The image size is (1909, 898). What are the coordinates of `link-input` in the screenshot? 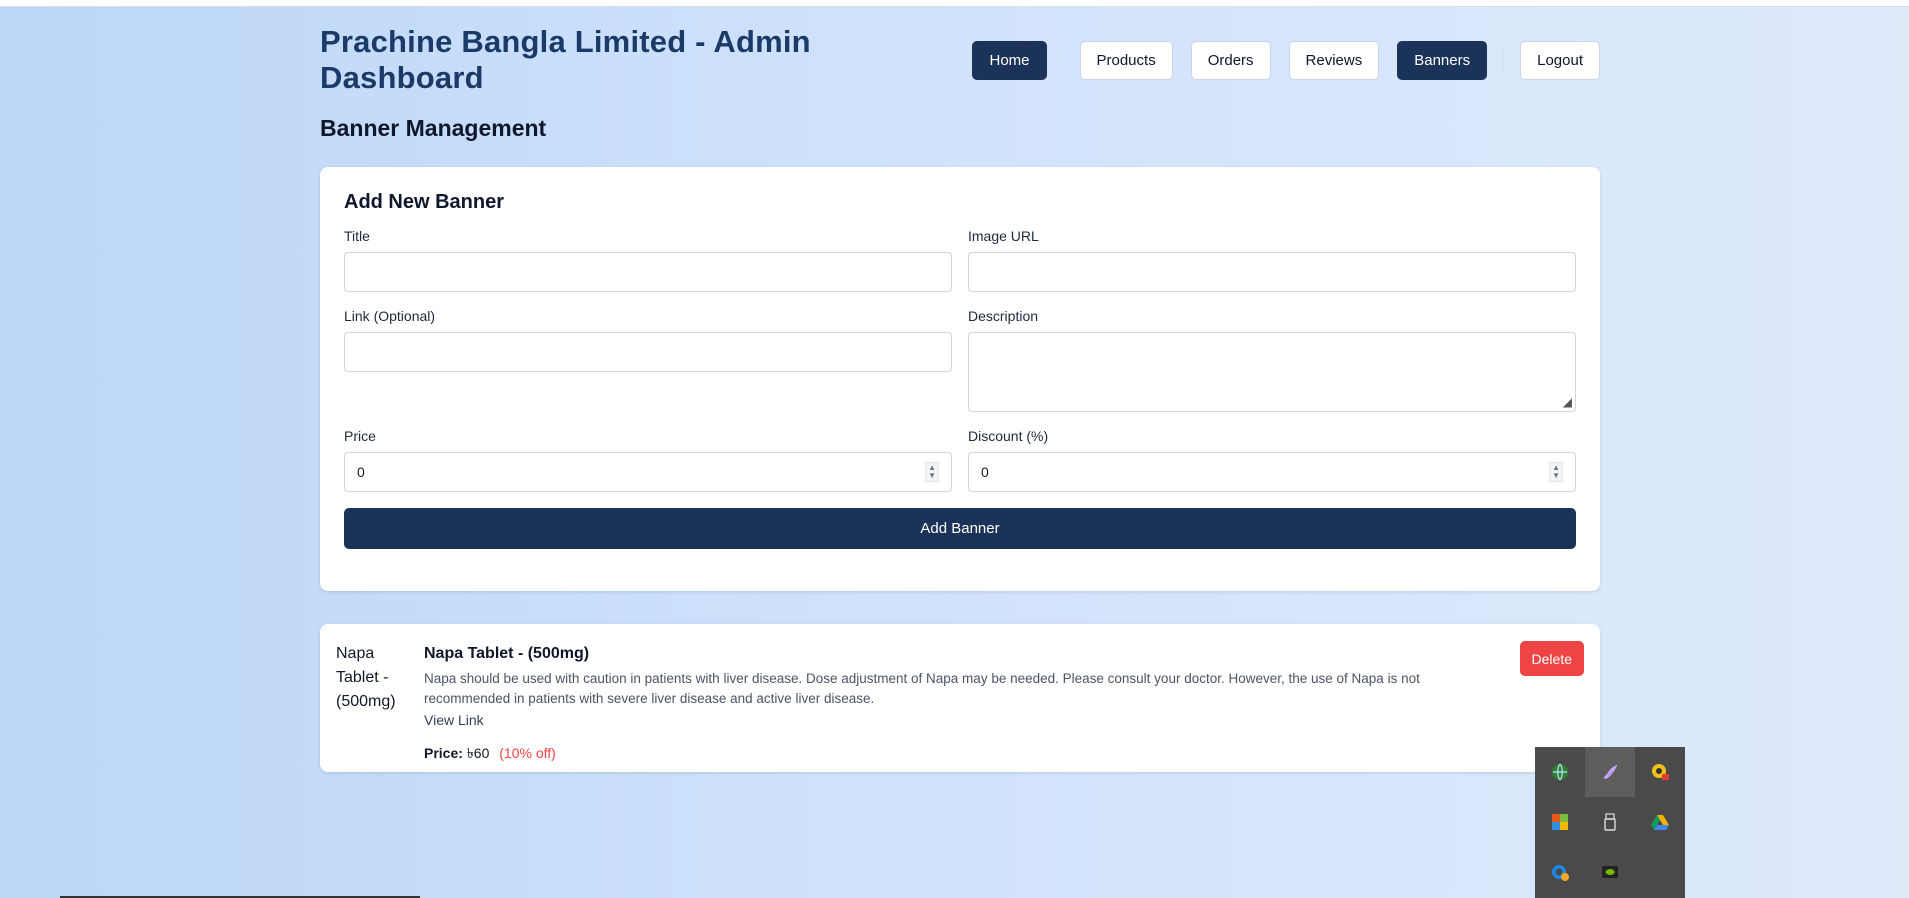 It's located at (648, 352).